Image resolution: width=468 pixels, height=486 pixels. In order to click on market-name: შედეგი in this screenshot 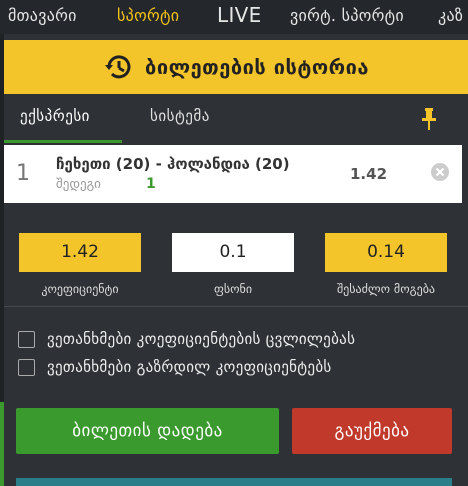, I will do `click(78, 184)`.